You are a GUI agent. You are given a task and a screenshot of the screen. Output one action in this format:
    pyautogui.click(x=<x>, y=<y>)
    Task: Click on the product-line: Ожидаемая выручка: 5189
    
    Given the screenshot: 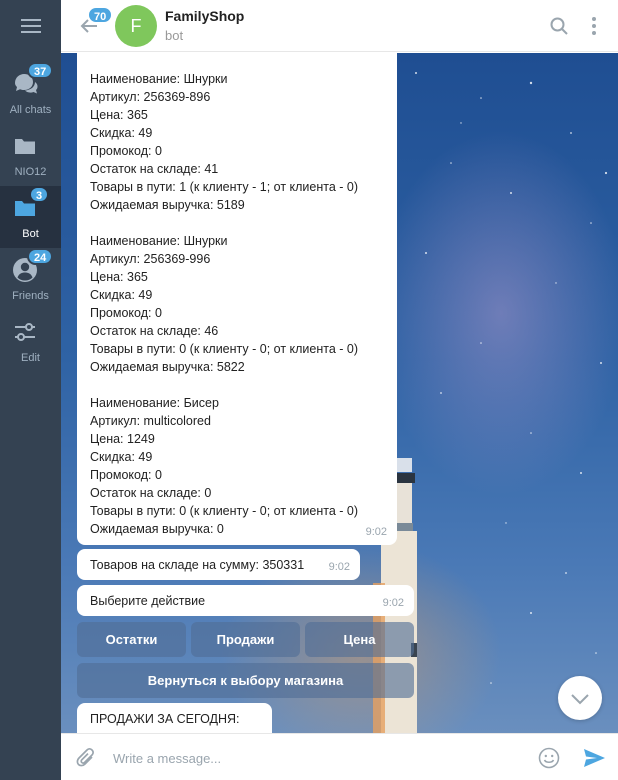 What is the action you would take?
    pyautogui.click(x=167, y=205)
    